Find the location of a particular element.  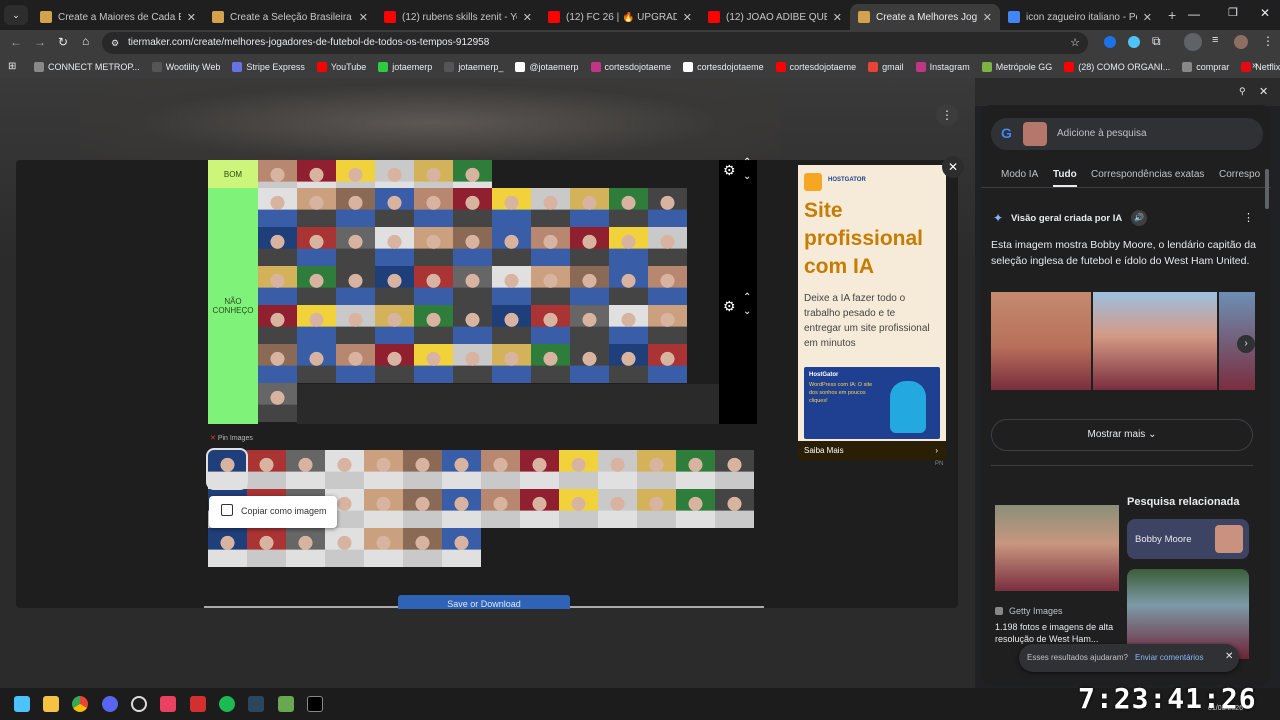

carousel-next-button: › is located at coordinates (1246, 344).